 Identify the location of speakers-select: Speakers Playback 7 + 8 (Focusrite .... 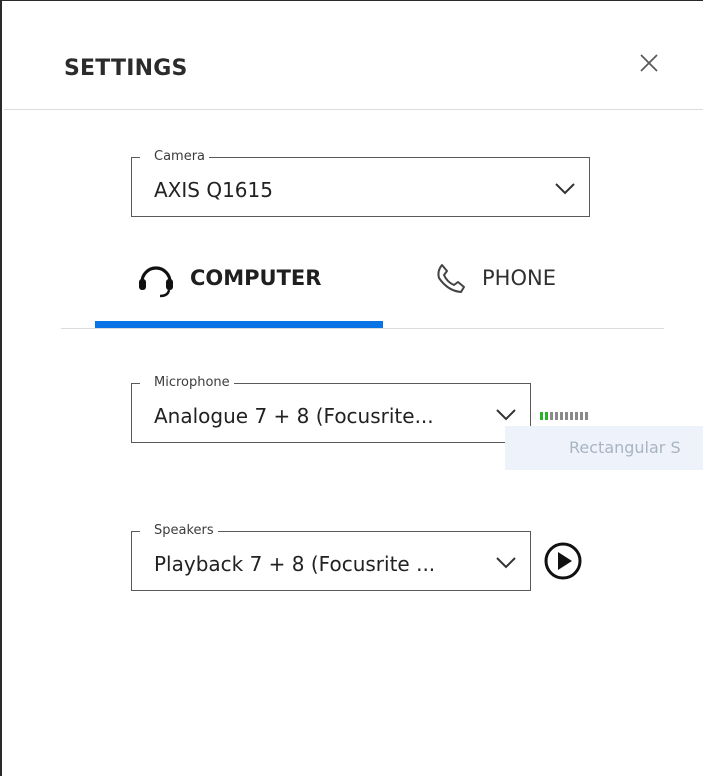
(331, 557).